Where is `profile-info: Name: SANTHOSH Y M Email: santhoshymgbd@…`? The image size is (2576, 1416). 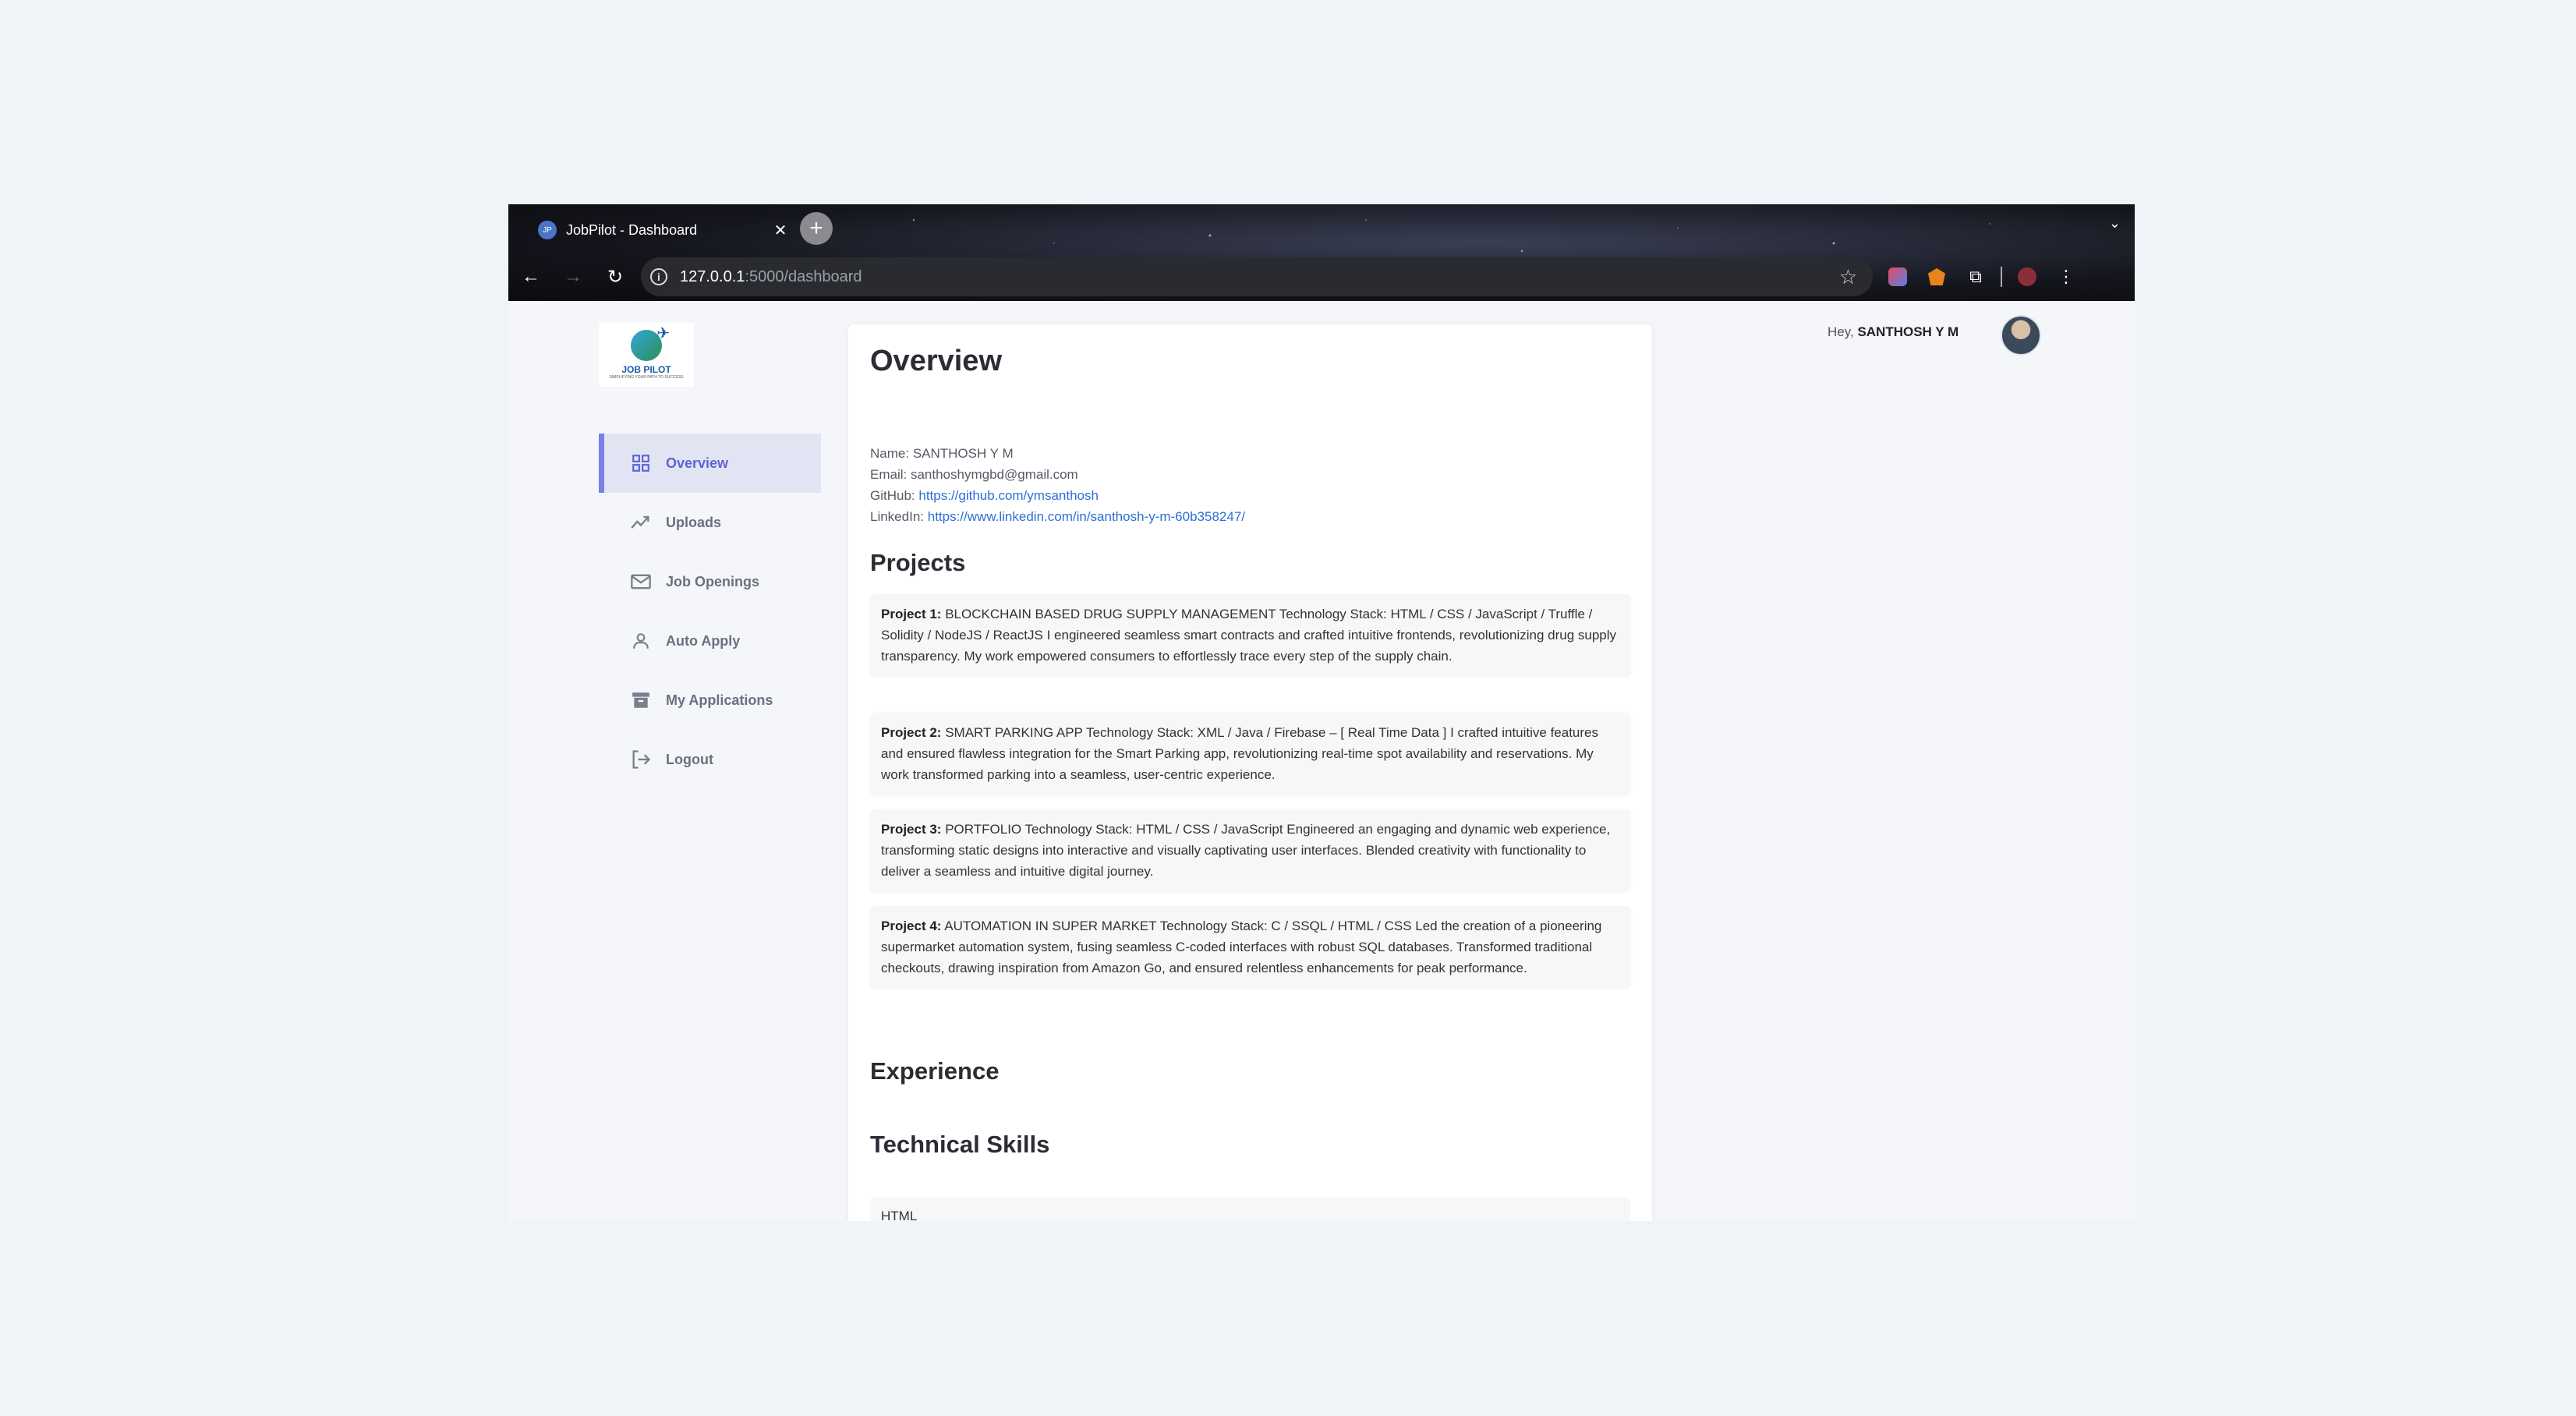
profile-info: Name: SANTHOSH Y M Email: santhoshymgbd@… is located at coordinates (1057, 485).